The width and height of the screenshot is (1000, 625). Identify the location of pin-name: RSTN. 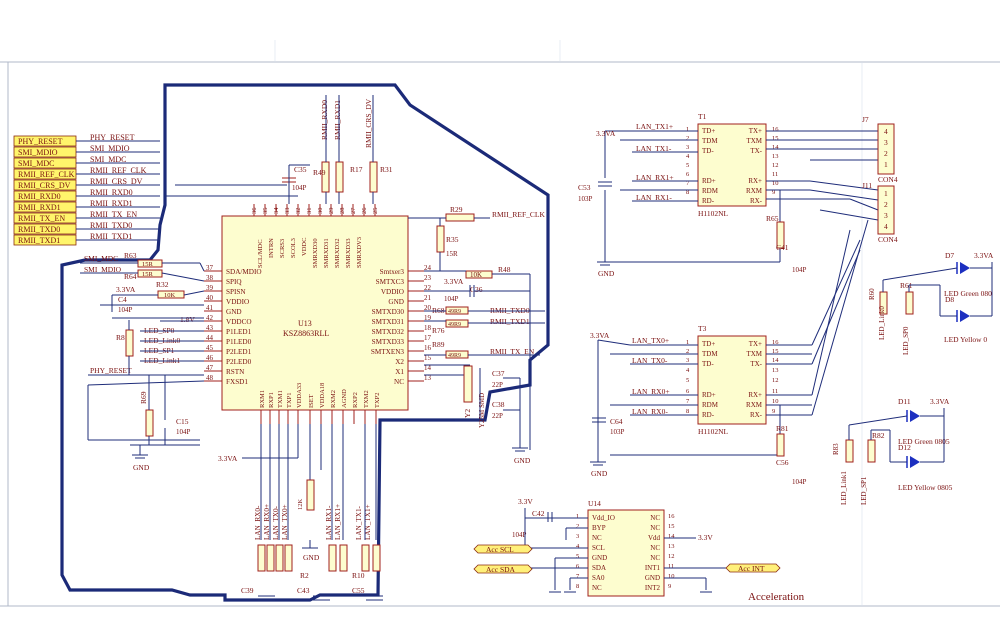
(235, 372).